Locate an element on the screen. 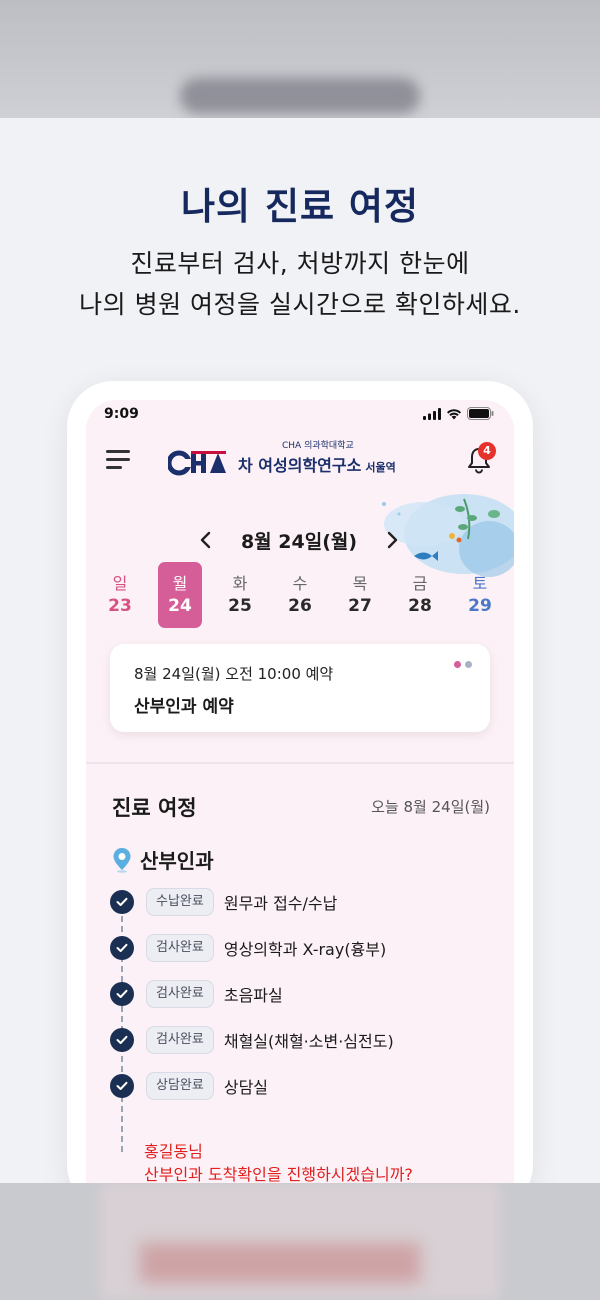 The image size is (600, 1300). prompt-question: 산부인과 도착확인을 진행하시겠습니까? is located at coordinates (278, 1174).